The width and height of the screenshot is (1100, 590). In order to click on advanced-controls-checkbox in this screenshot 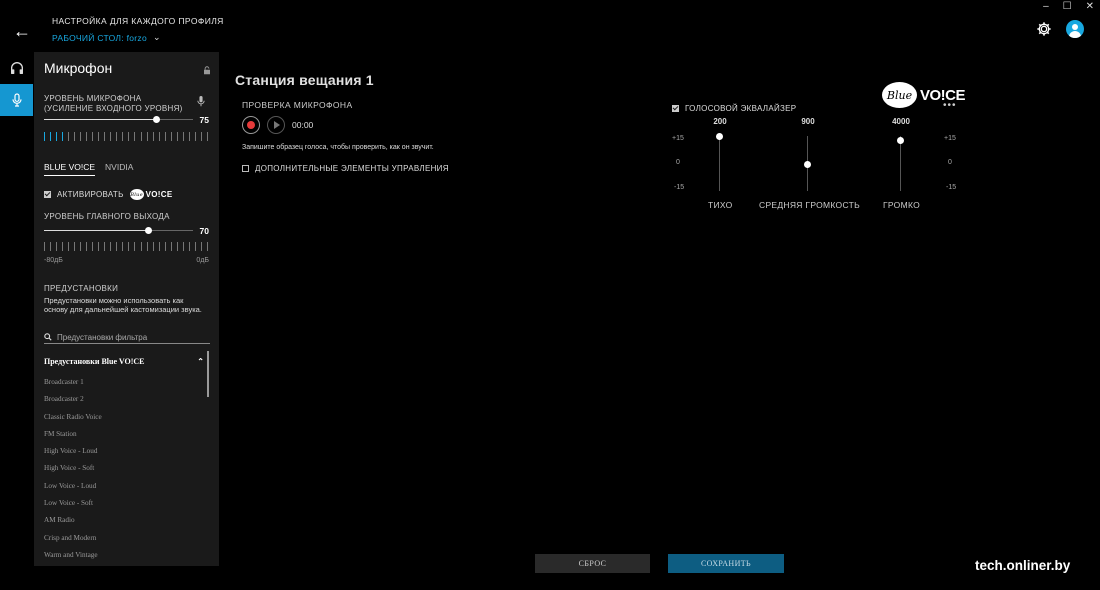, I will do `click(245, 168)`.